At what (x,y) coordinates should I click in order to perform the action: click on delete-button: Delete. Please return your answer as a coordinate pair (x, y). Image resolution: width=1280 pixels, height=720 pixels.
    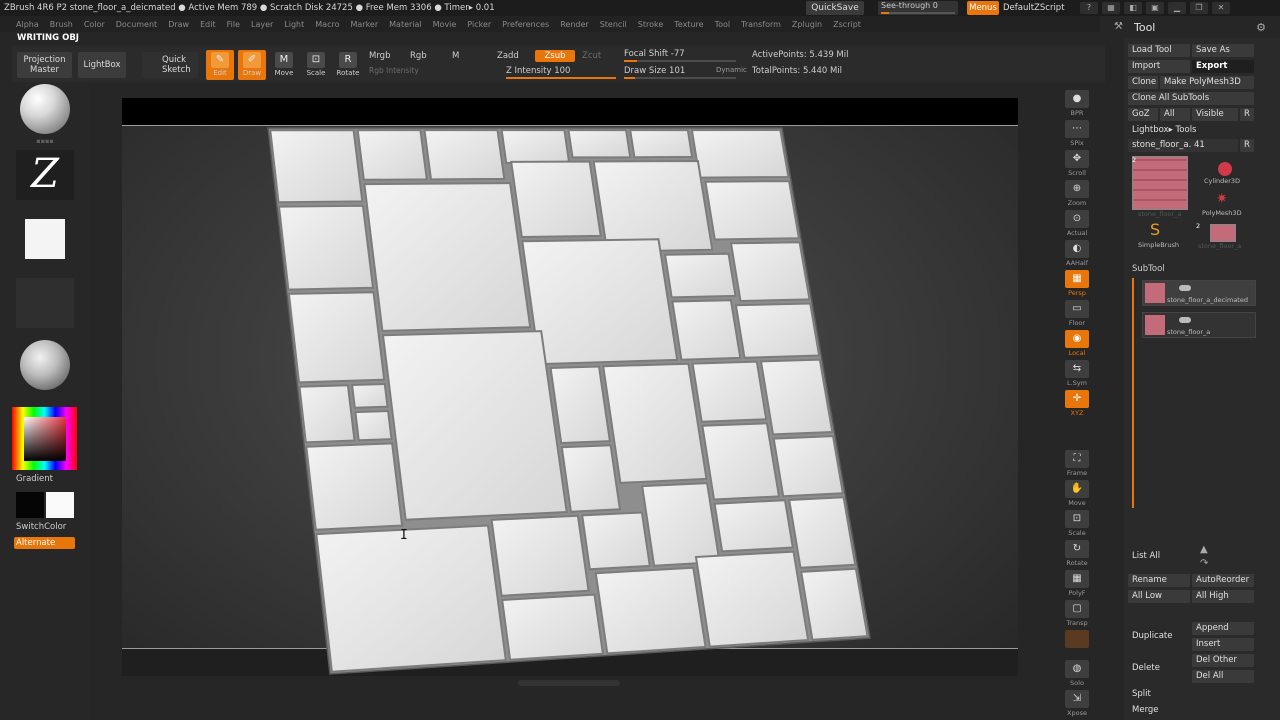
    Looking at the image, I should click on (1159, 668).